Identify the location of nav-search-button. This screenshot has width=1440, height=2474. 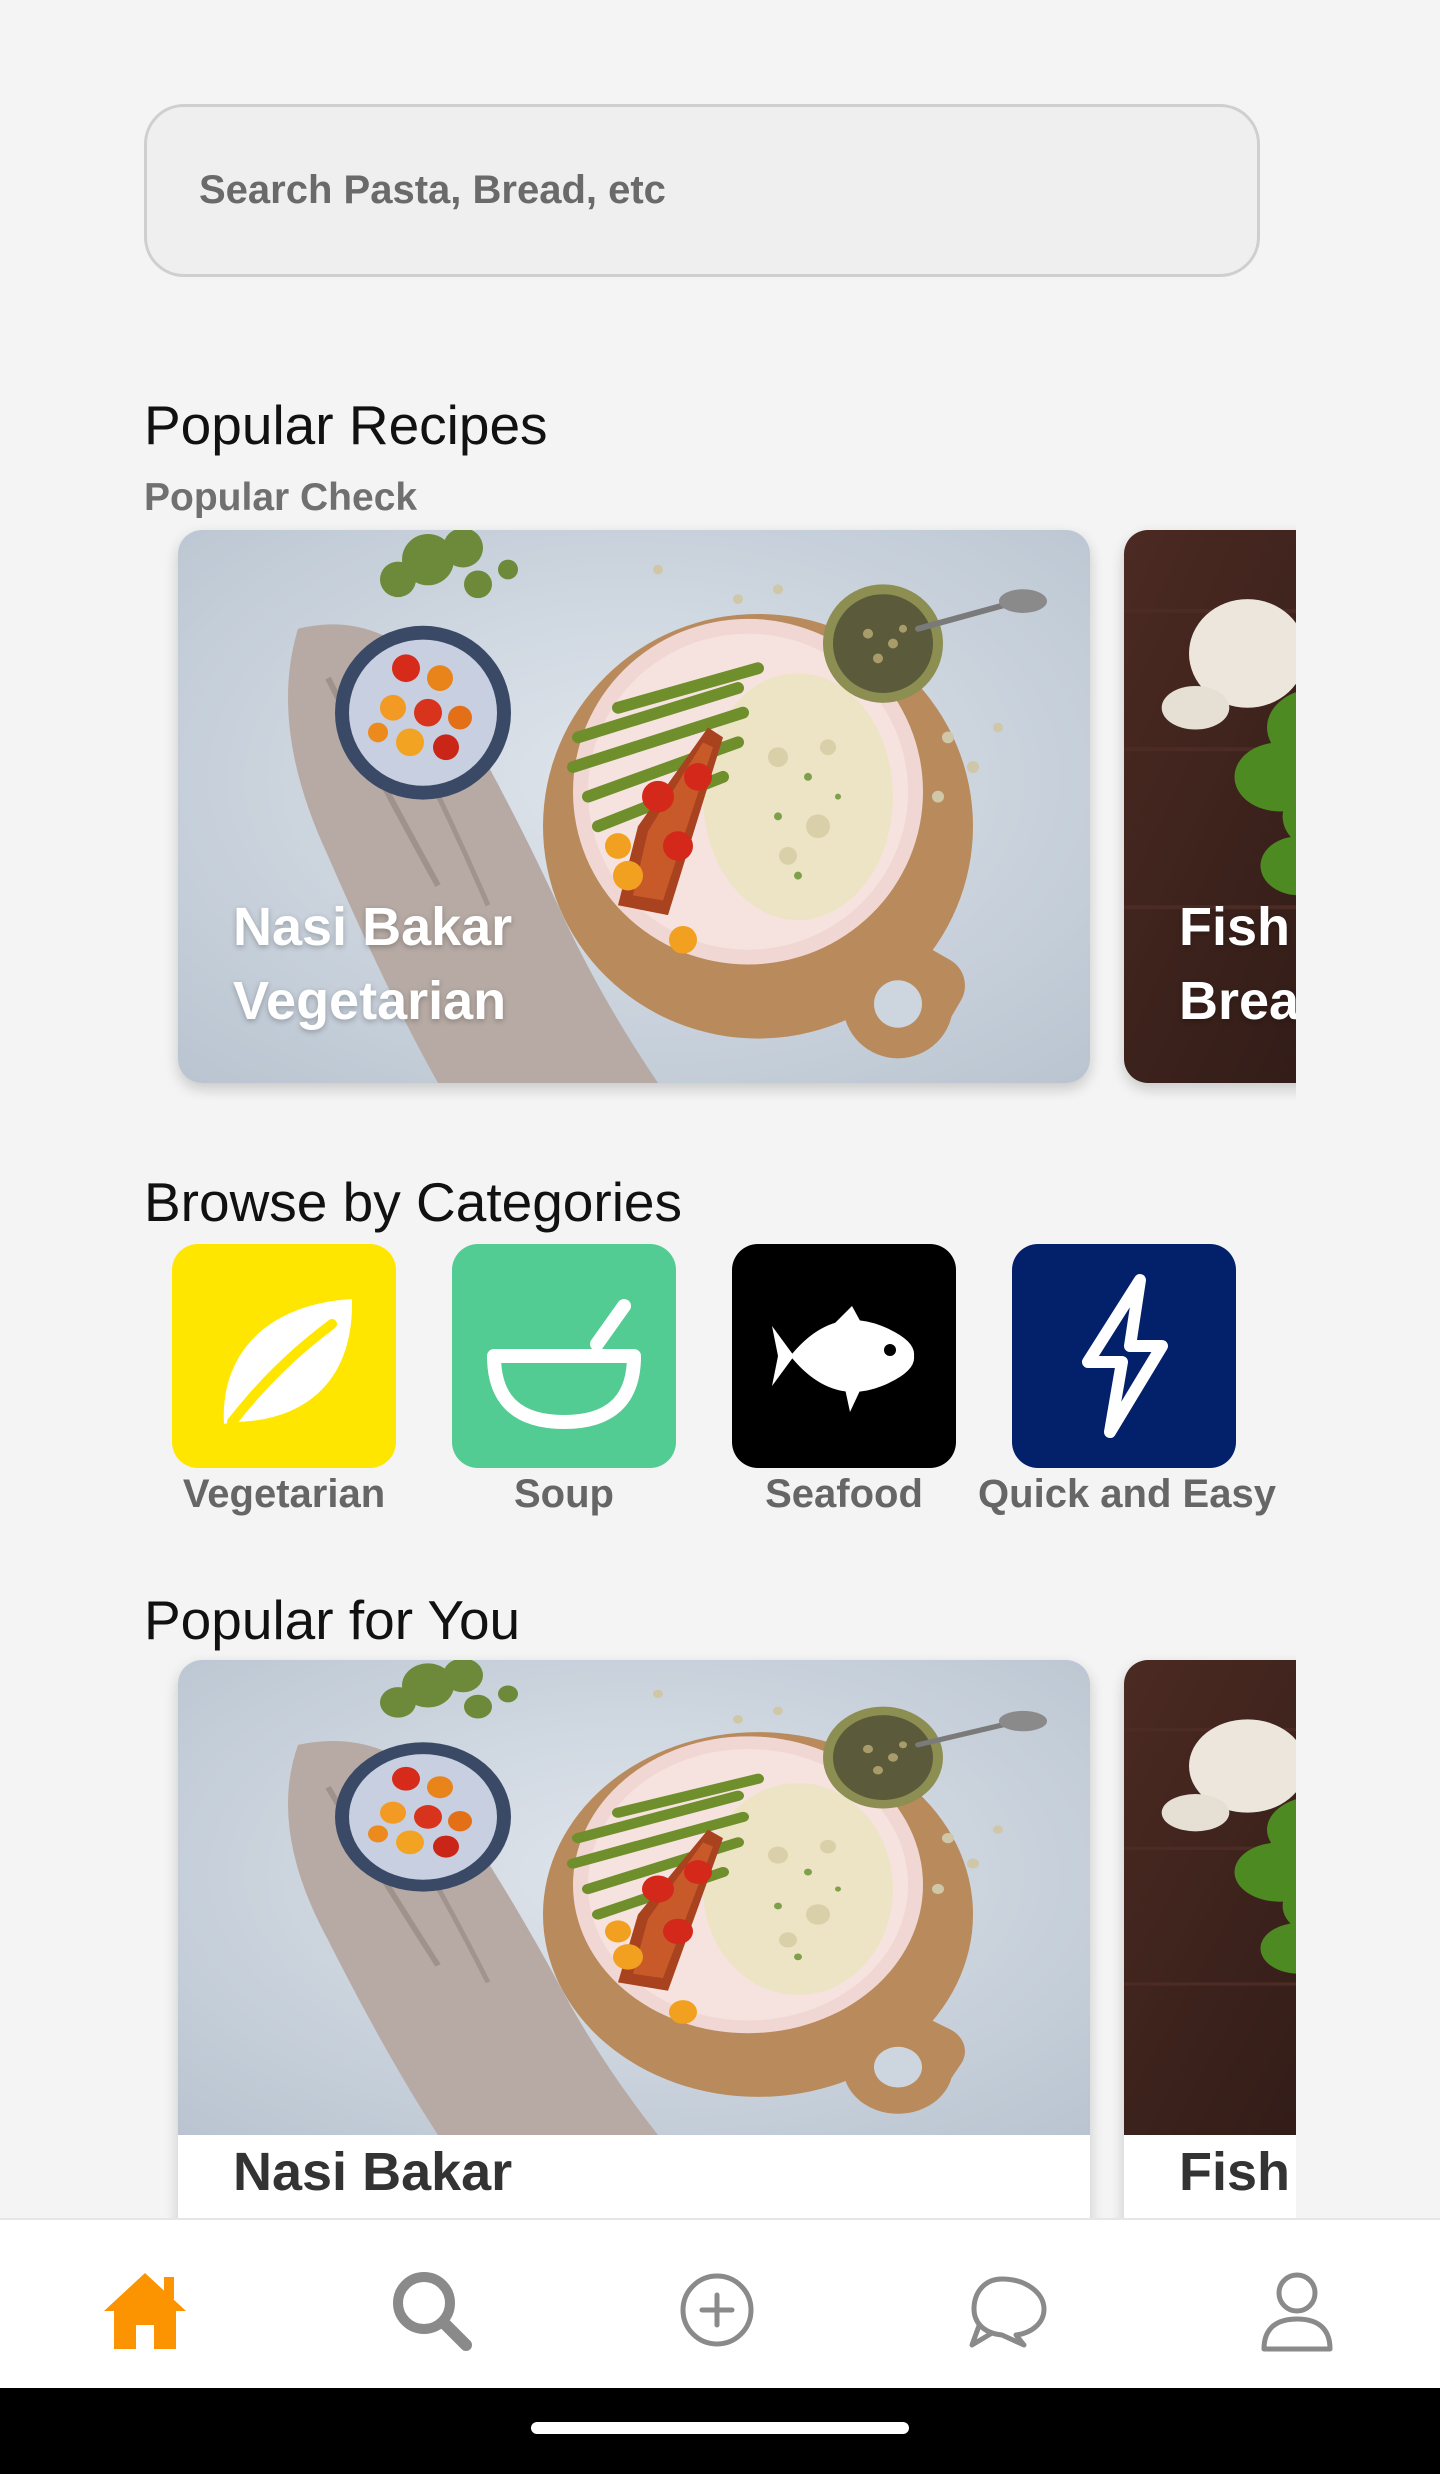
(431, 2310).